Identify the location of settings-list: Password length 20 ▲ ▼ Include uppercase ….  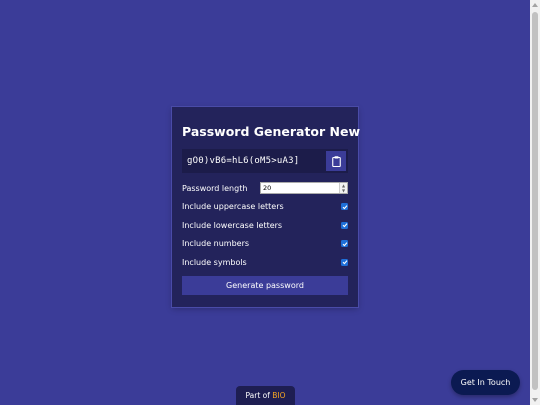
(265, 225).